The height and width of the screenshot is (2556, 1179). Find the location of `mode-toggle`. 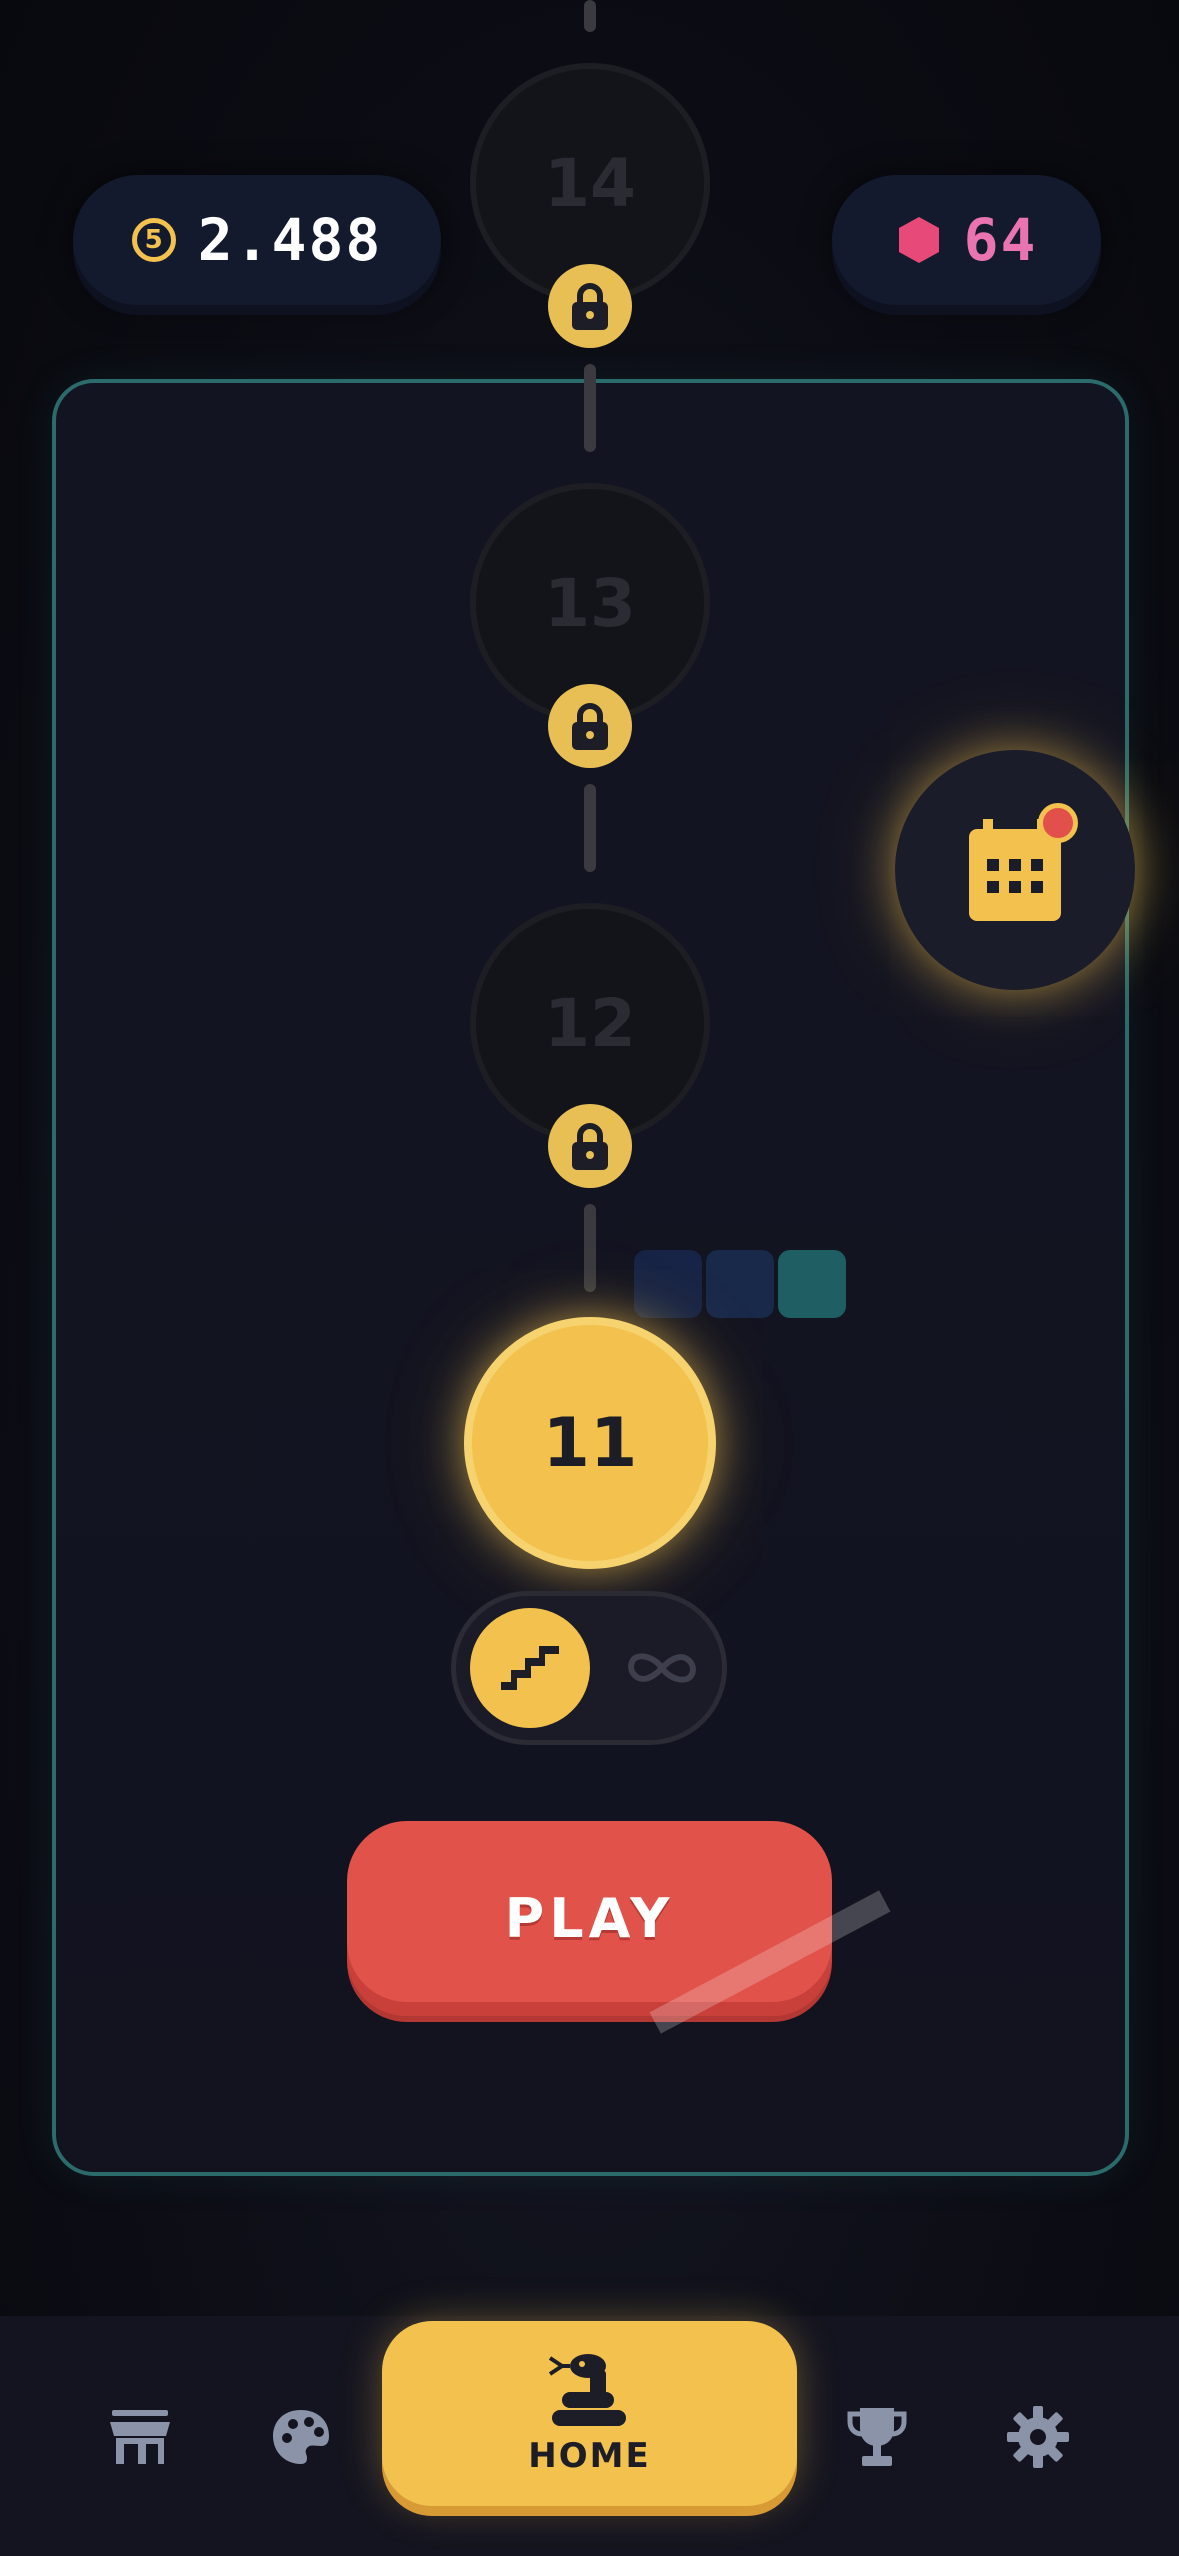

mode-toggle is located at coordinates (589, 1668).